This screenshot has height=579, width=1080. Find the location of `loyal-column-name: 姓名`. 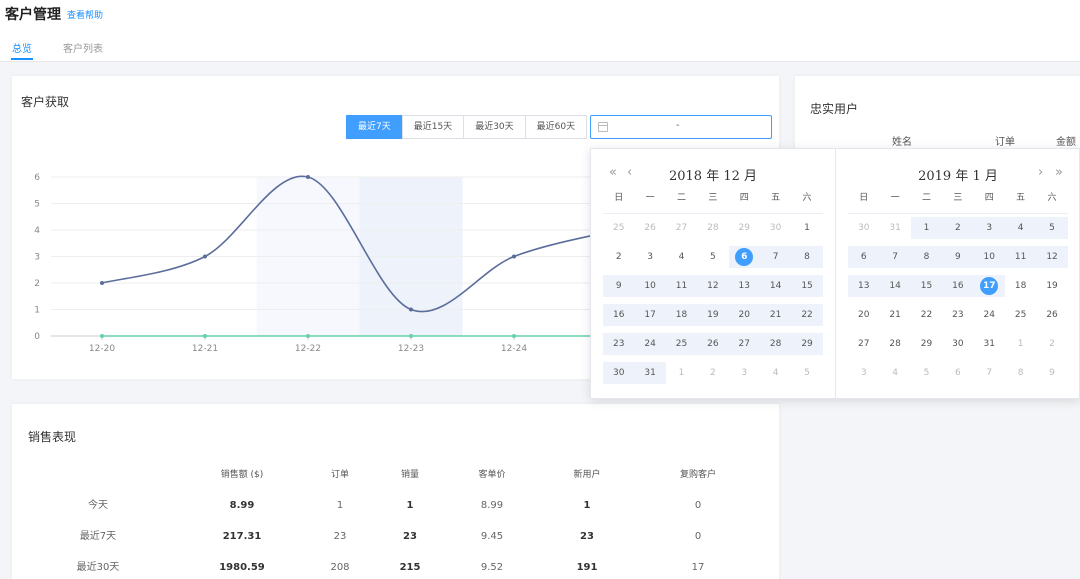

loyal-column-name: 姓名 is located at coordinates (902, 140).